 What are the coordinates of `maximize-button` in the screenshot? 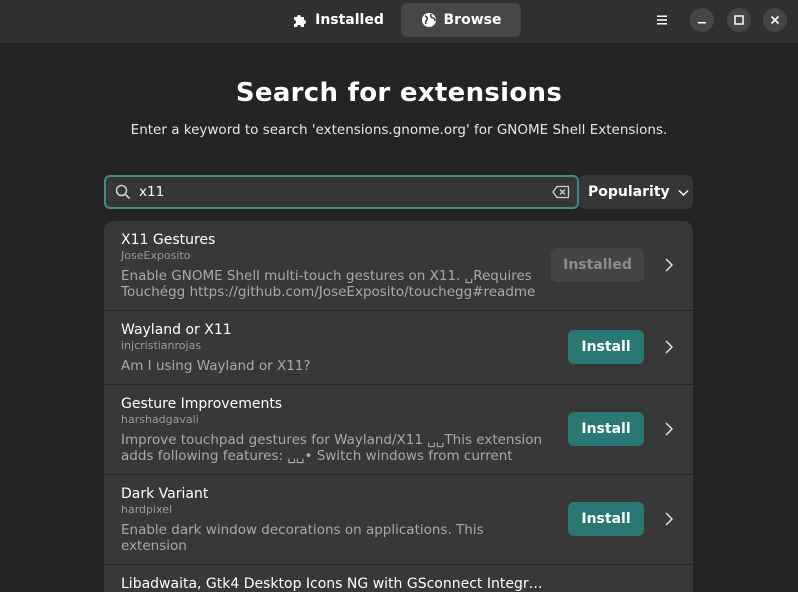 It's located at (739, 20).